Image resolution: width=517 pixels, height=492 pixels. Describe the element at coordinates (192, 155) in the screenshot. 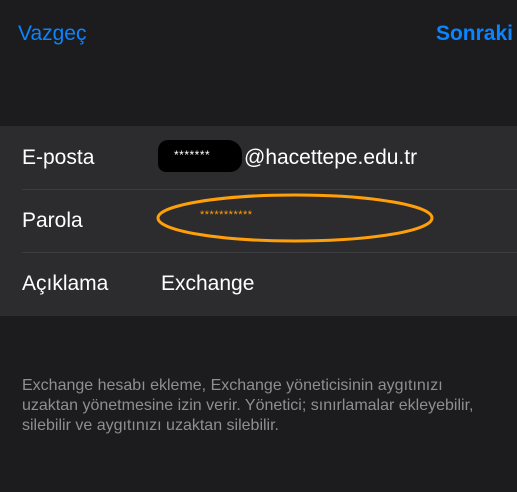

I see `email-masked-username: *******` at that location.